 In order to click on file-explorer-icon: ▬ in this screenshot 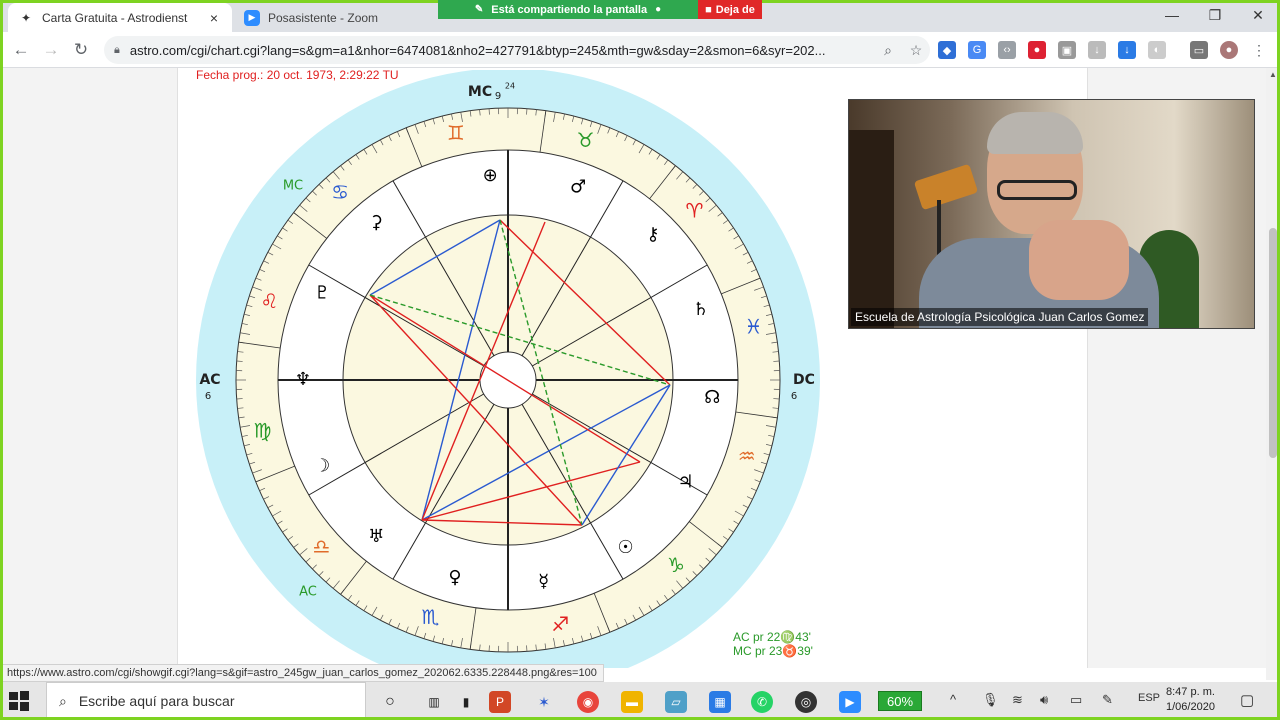, I will do `click(632, 702)`.